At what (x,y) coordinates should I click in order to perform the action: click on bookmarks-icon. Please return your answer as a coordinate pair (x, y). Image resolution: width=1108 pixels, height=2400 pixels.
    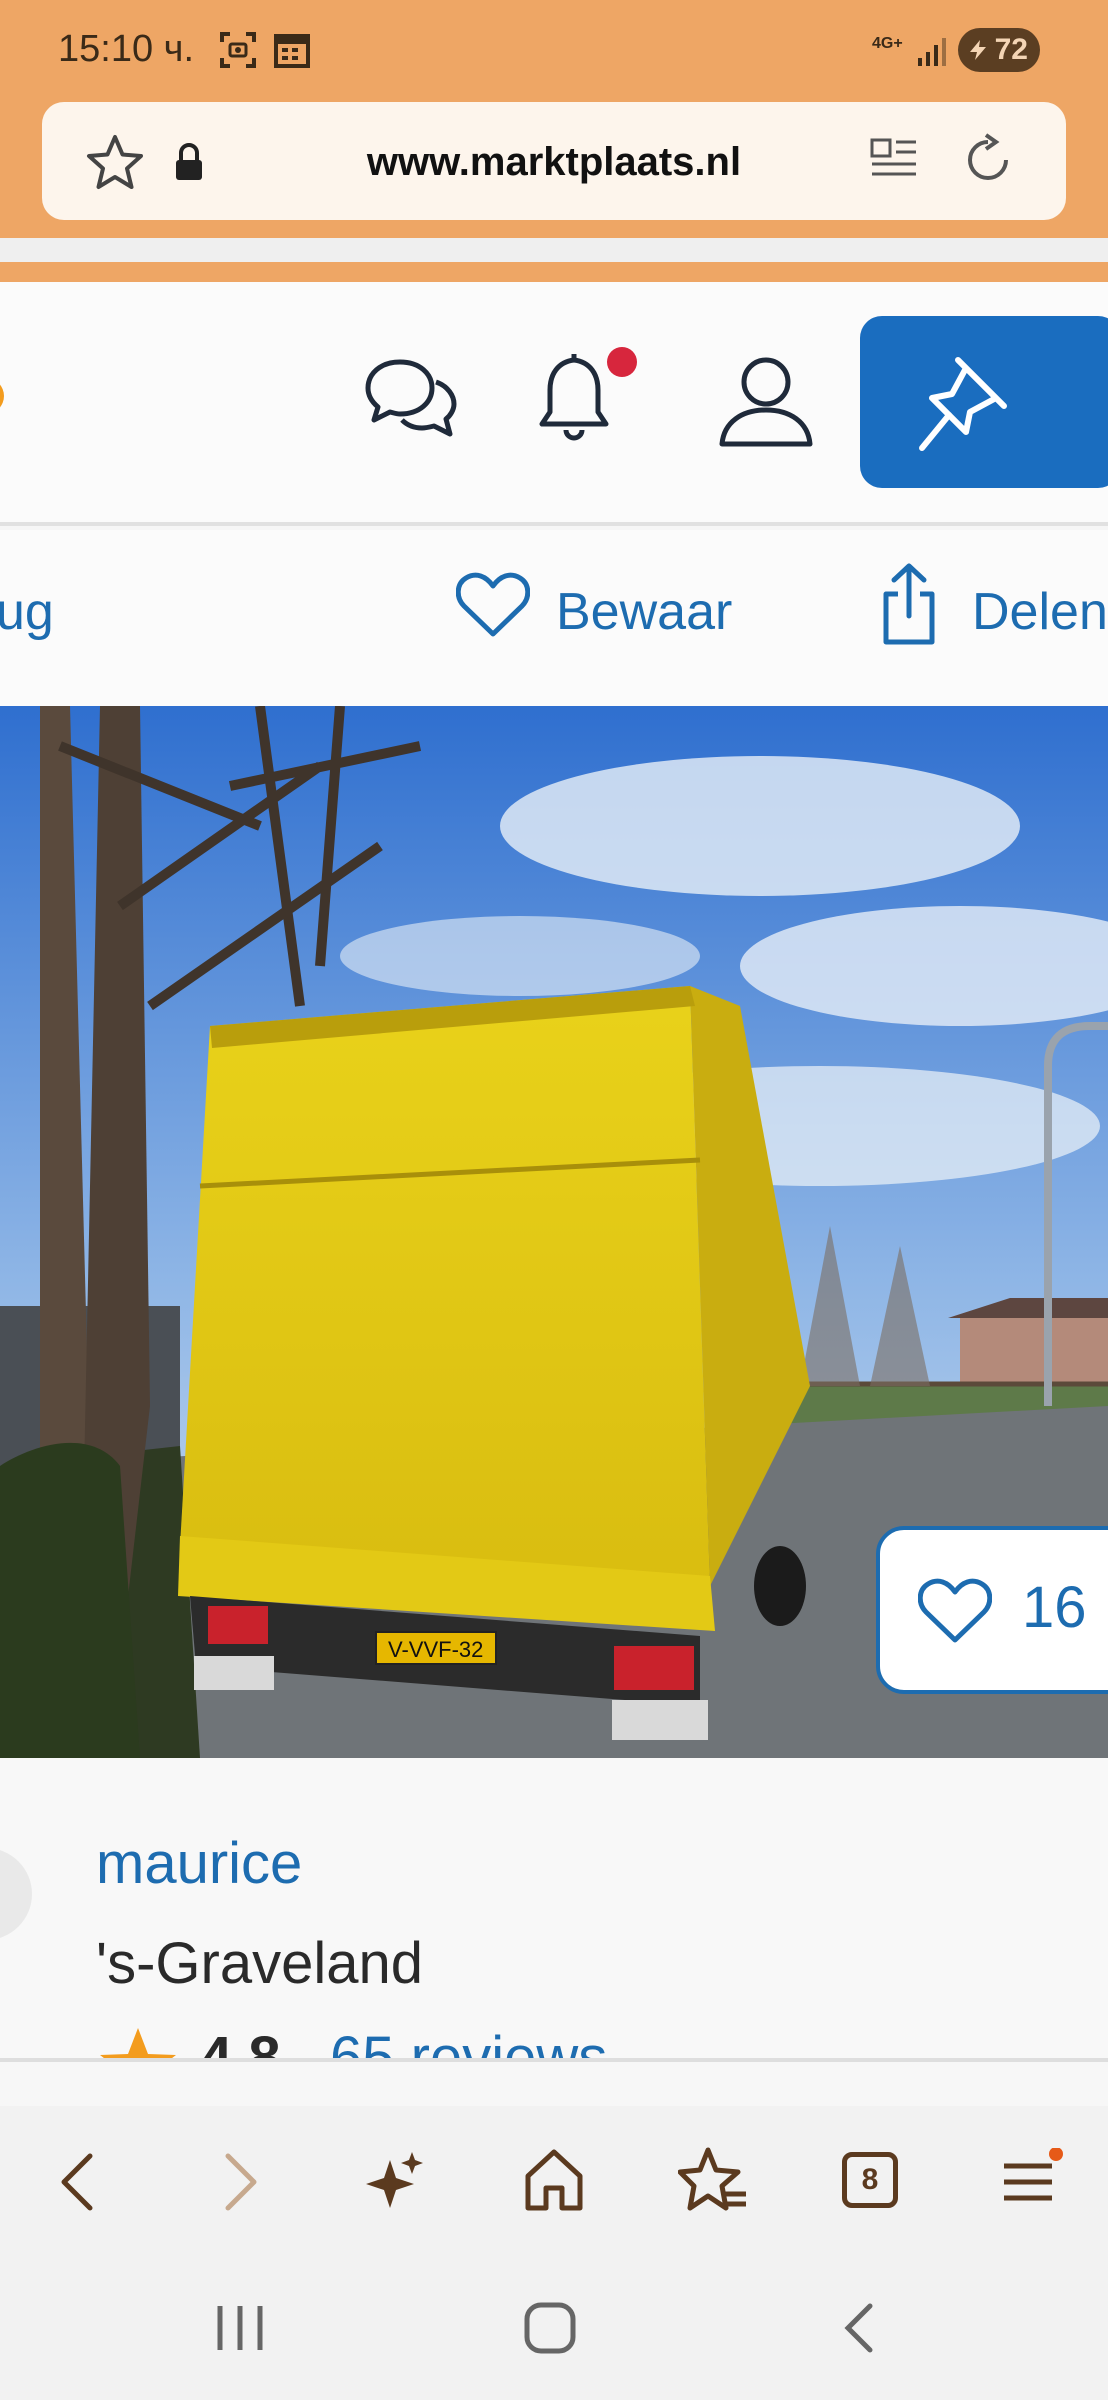
    Looking at the image, I should click on (713, 2180).